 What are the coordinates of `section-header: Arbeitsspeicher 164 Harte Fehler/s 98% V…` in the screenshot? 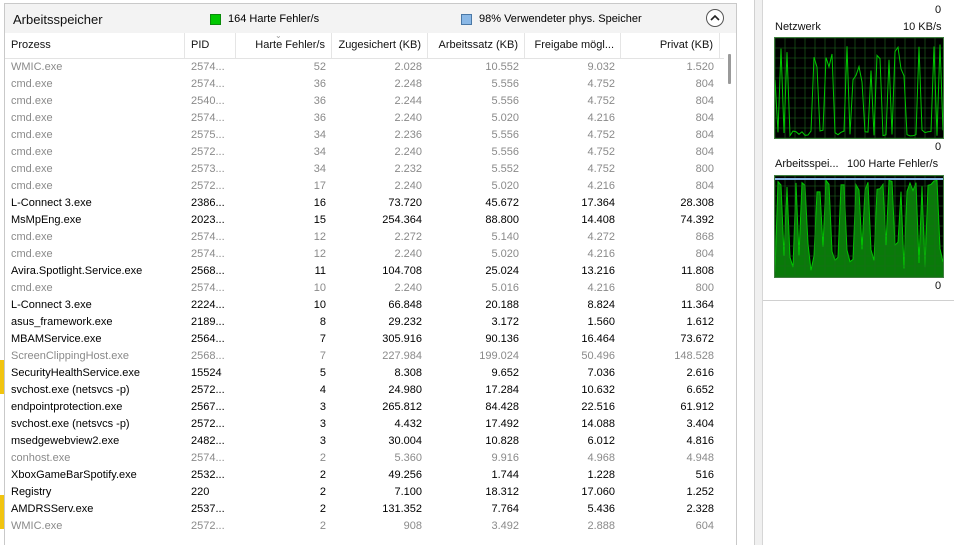 It's located at (370, 18).